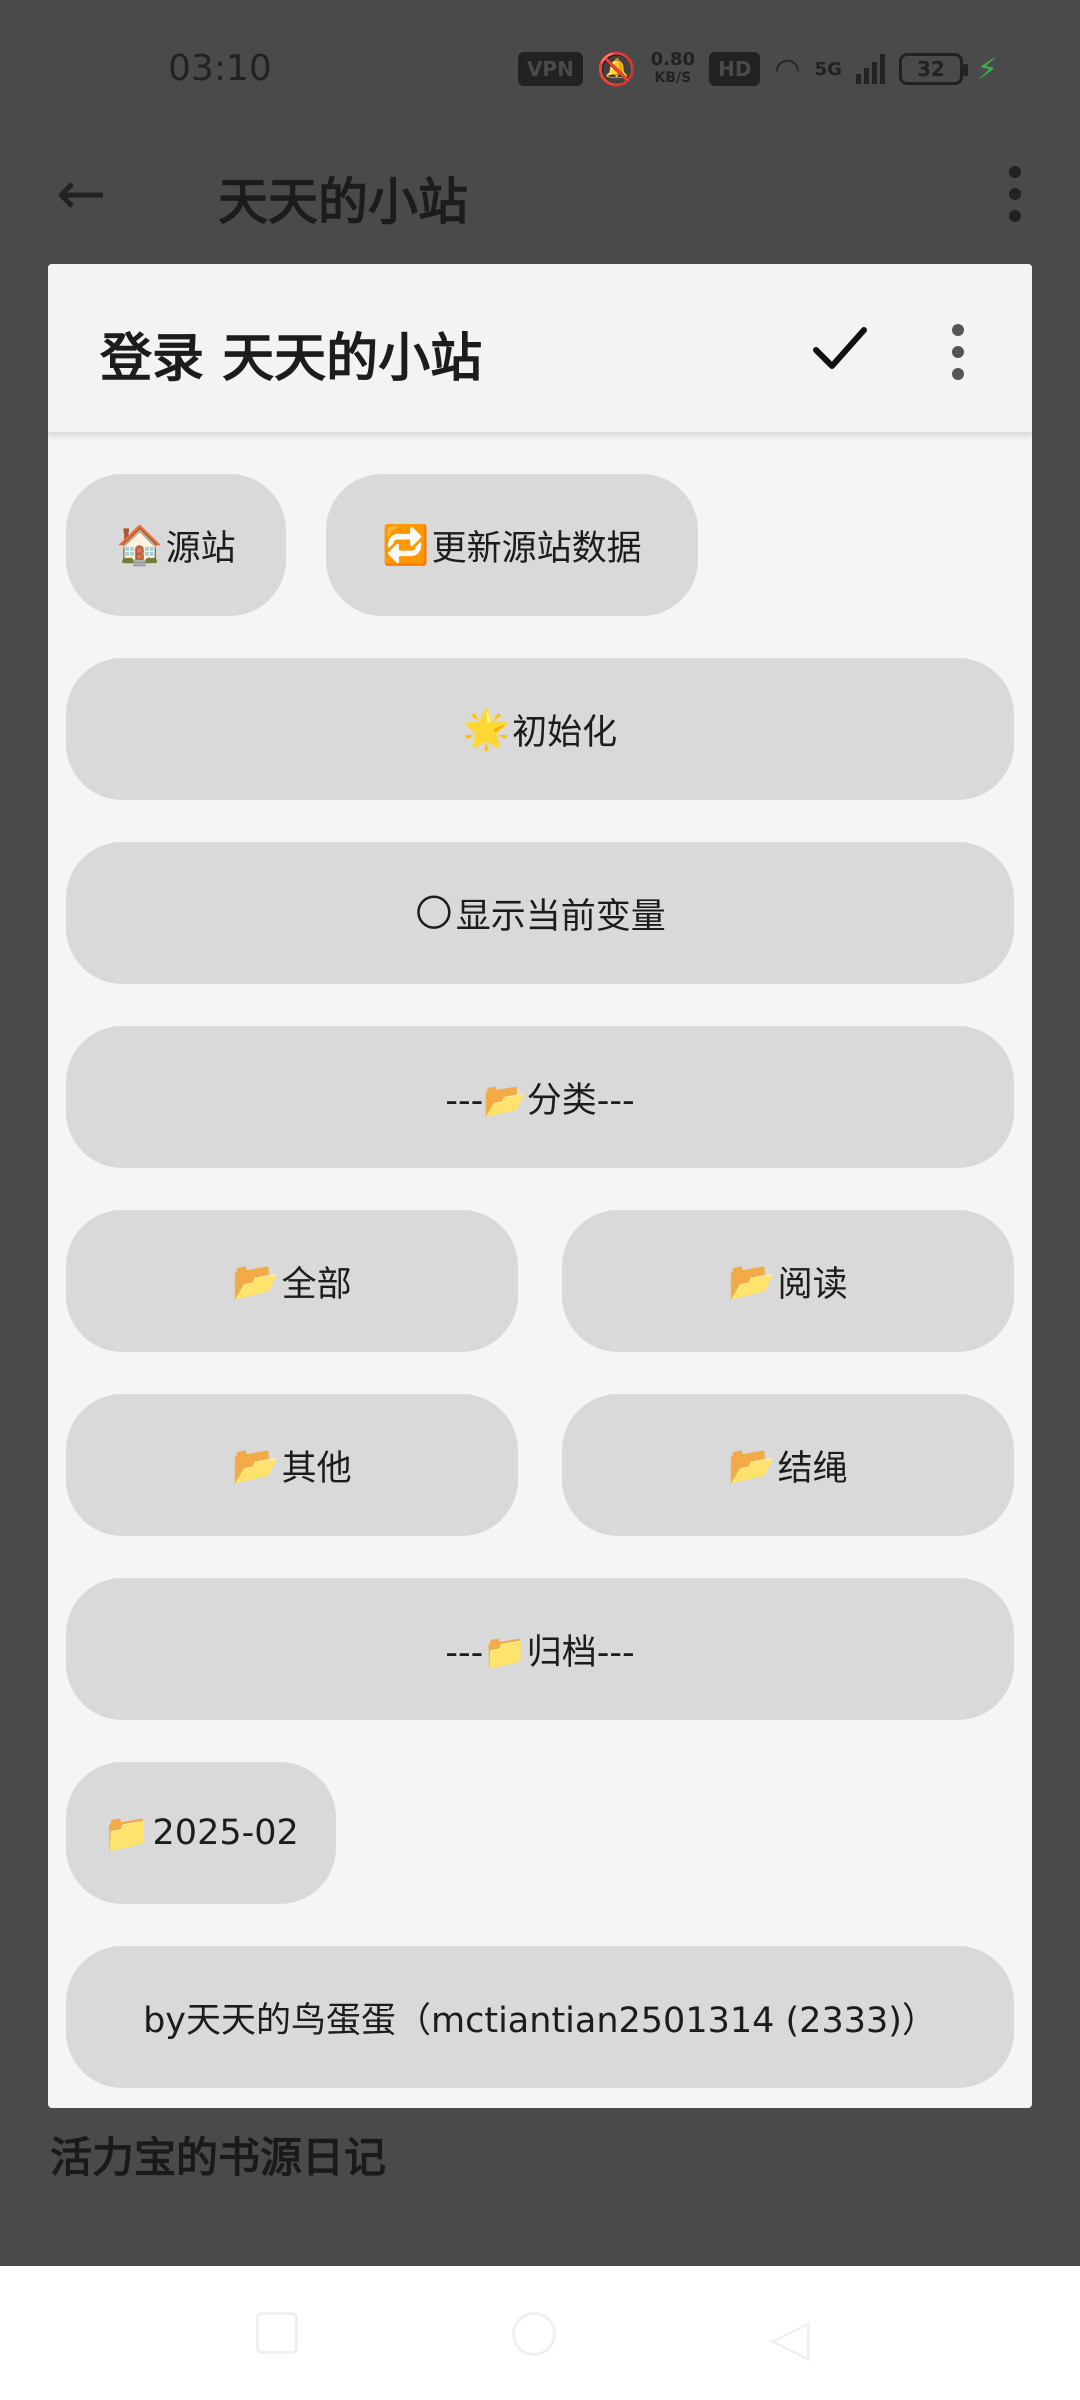 Image resolution: width=1080 pixels, height=2400 pixels. I want to click on network-type: 5G, so click(828, 69).